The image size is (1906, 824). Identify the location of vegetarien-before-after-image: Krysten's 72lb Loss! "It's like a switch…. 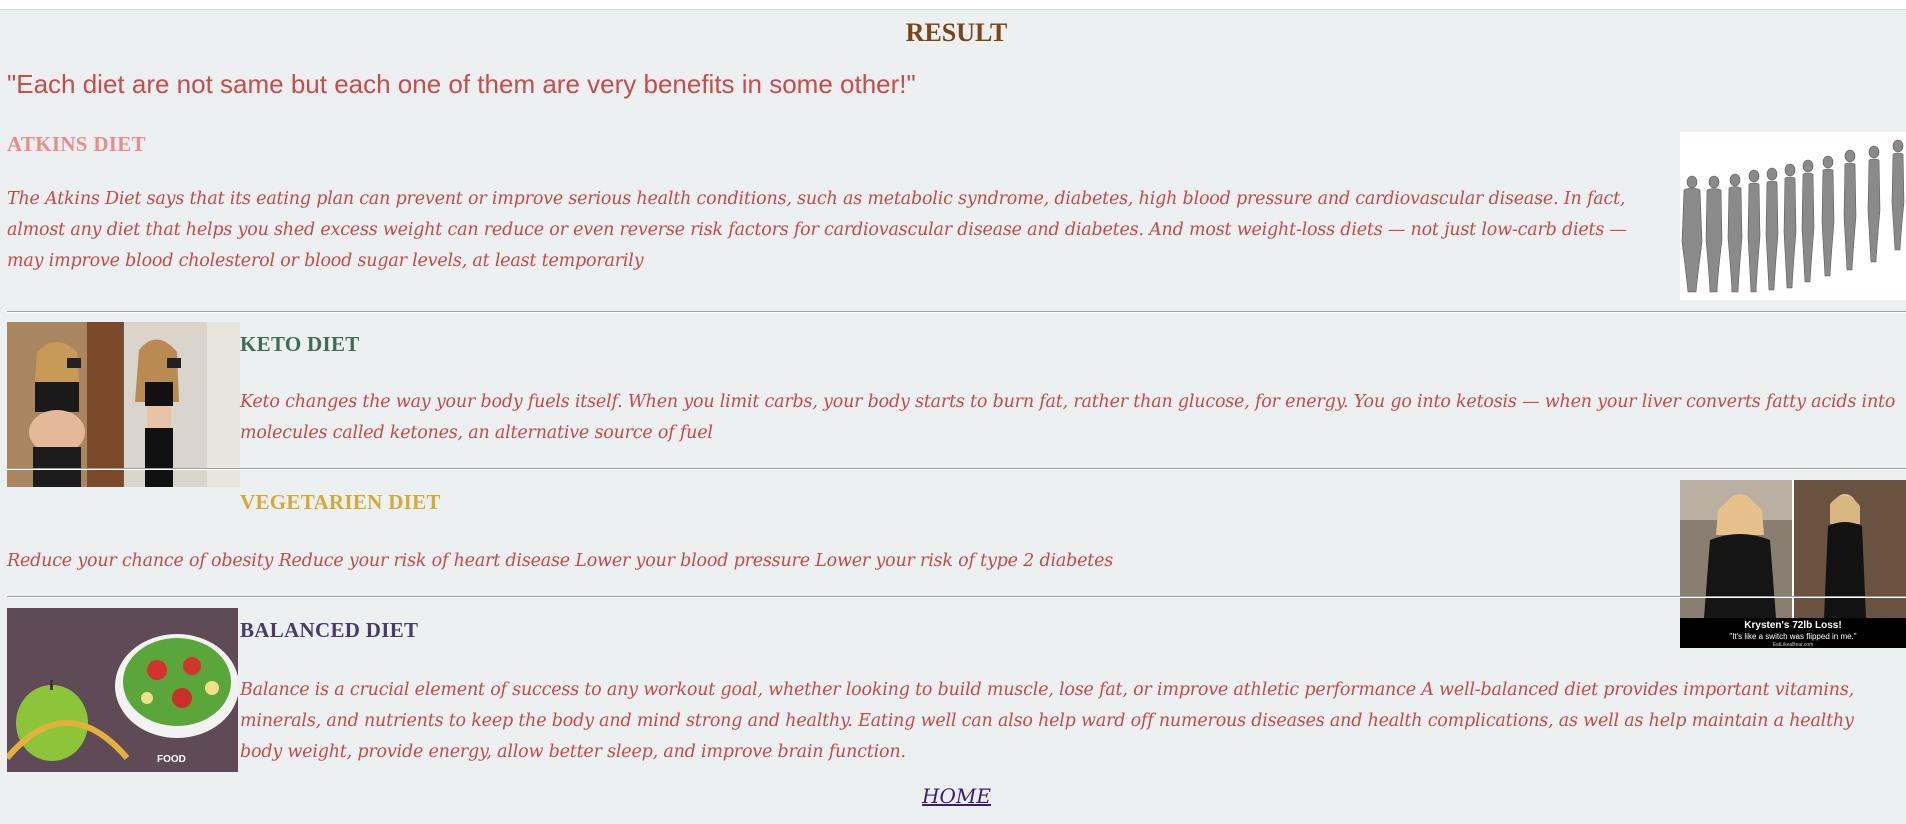
(1793, 564).